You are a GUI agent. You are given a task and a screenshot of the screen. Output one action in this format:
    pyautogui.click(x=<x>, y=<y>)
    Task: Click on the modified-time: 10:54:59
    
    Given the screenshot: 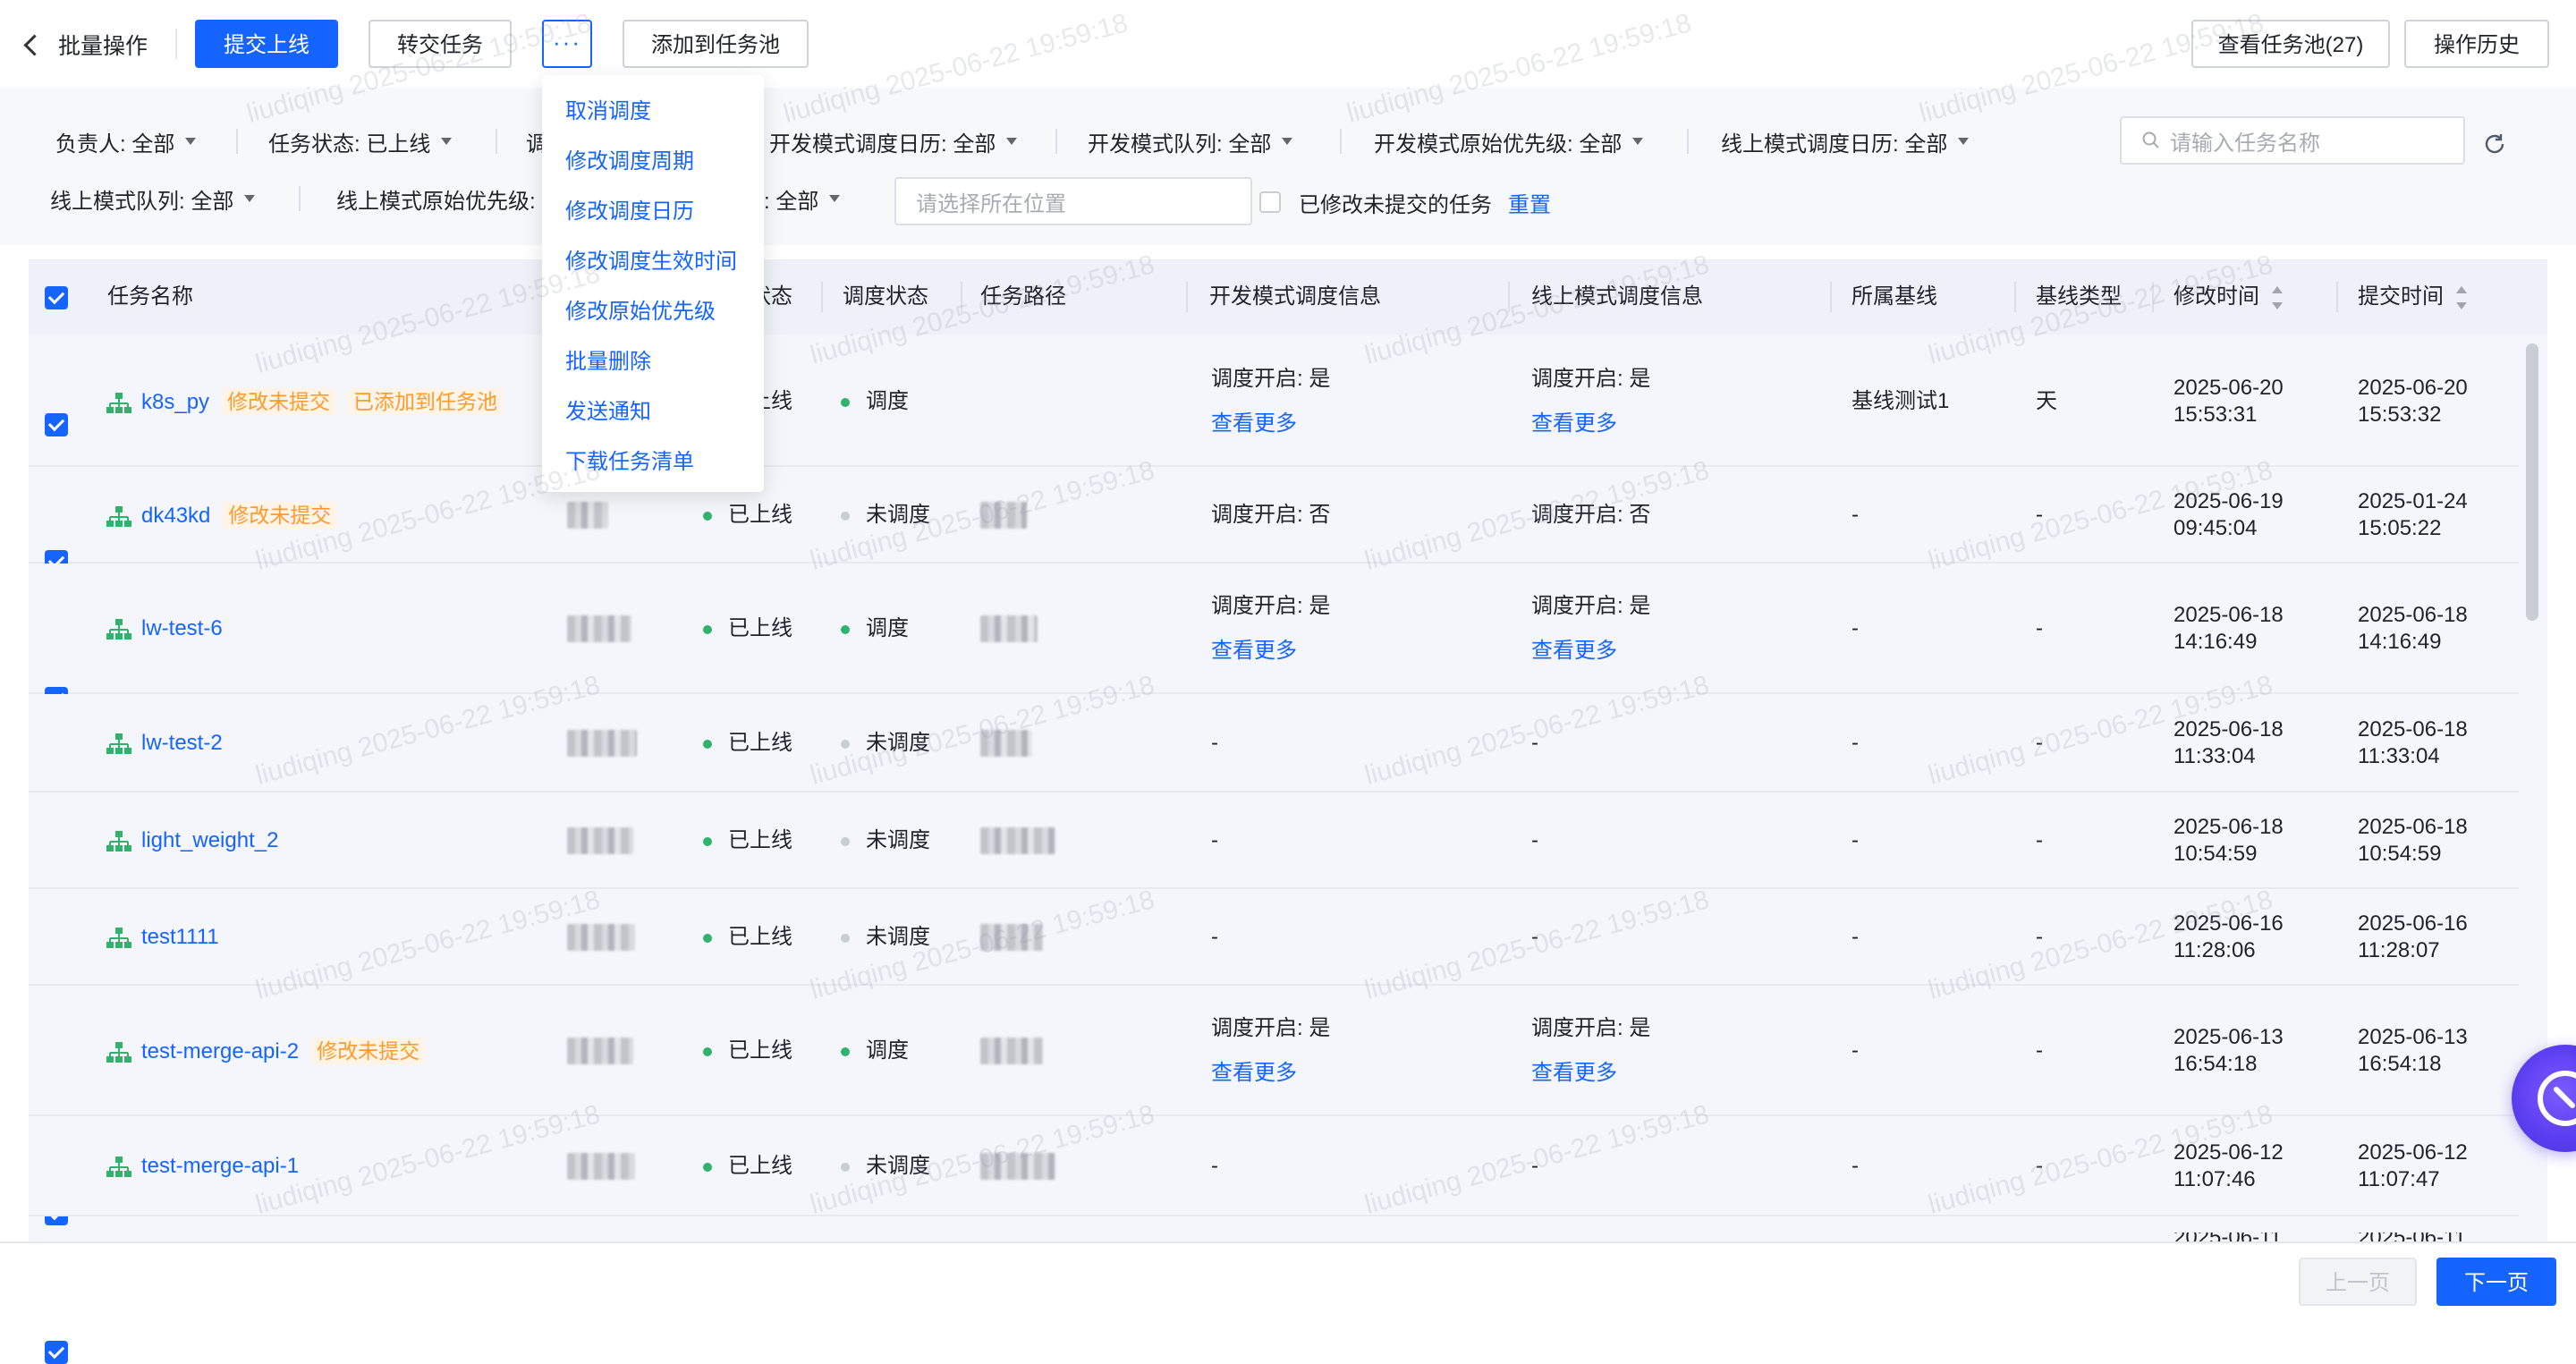 What is the action you would take?
    pyautogui.click(x=2216, y=854)
    